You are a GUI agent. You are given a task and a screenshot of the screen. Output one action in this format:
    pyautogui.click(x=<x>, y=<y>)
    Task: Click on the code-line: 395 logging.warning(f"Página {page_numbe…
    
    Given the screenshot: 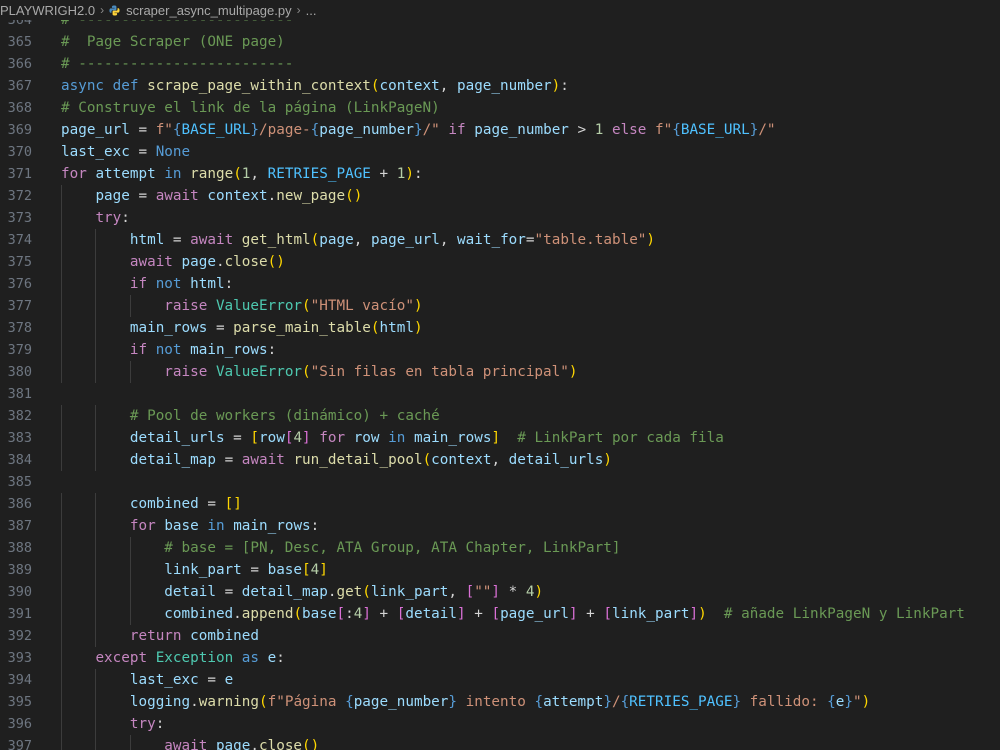 What is the action you would take?
    pyautogui.click(x=500, y=702)
    